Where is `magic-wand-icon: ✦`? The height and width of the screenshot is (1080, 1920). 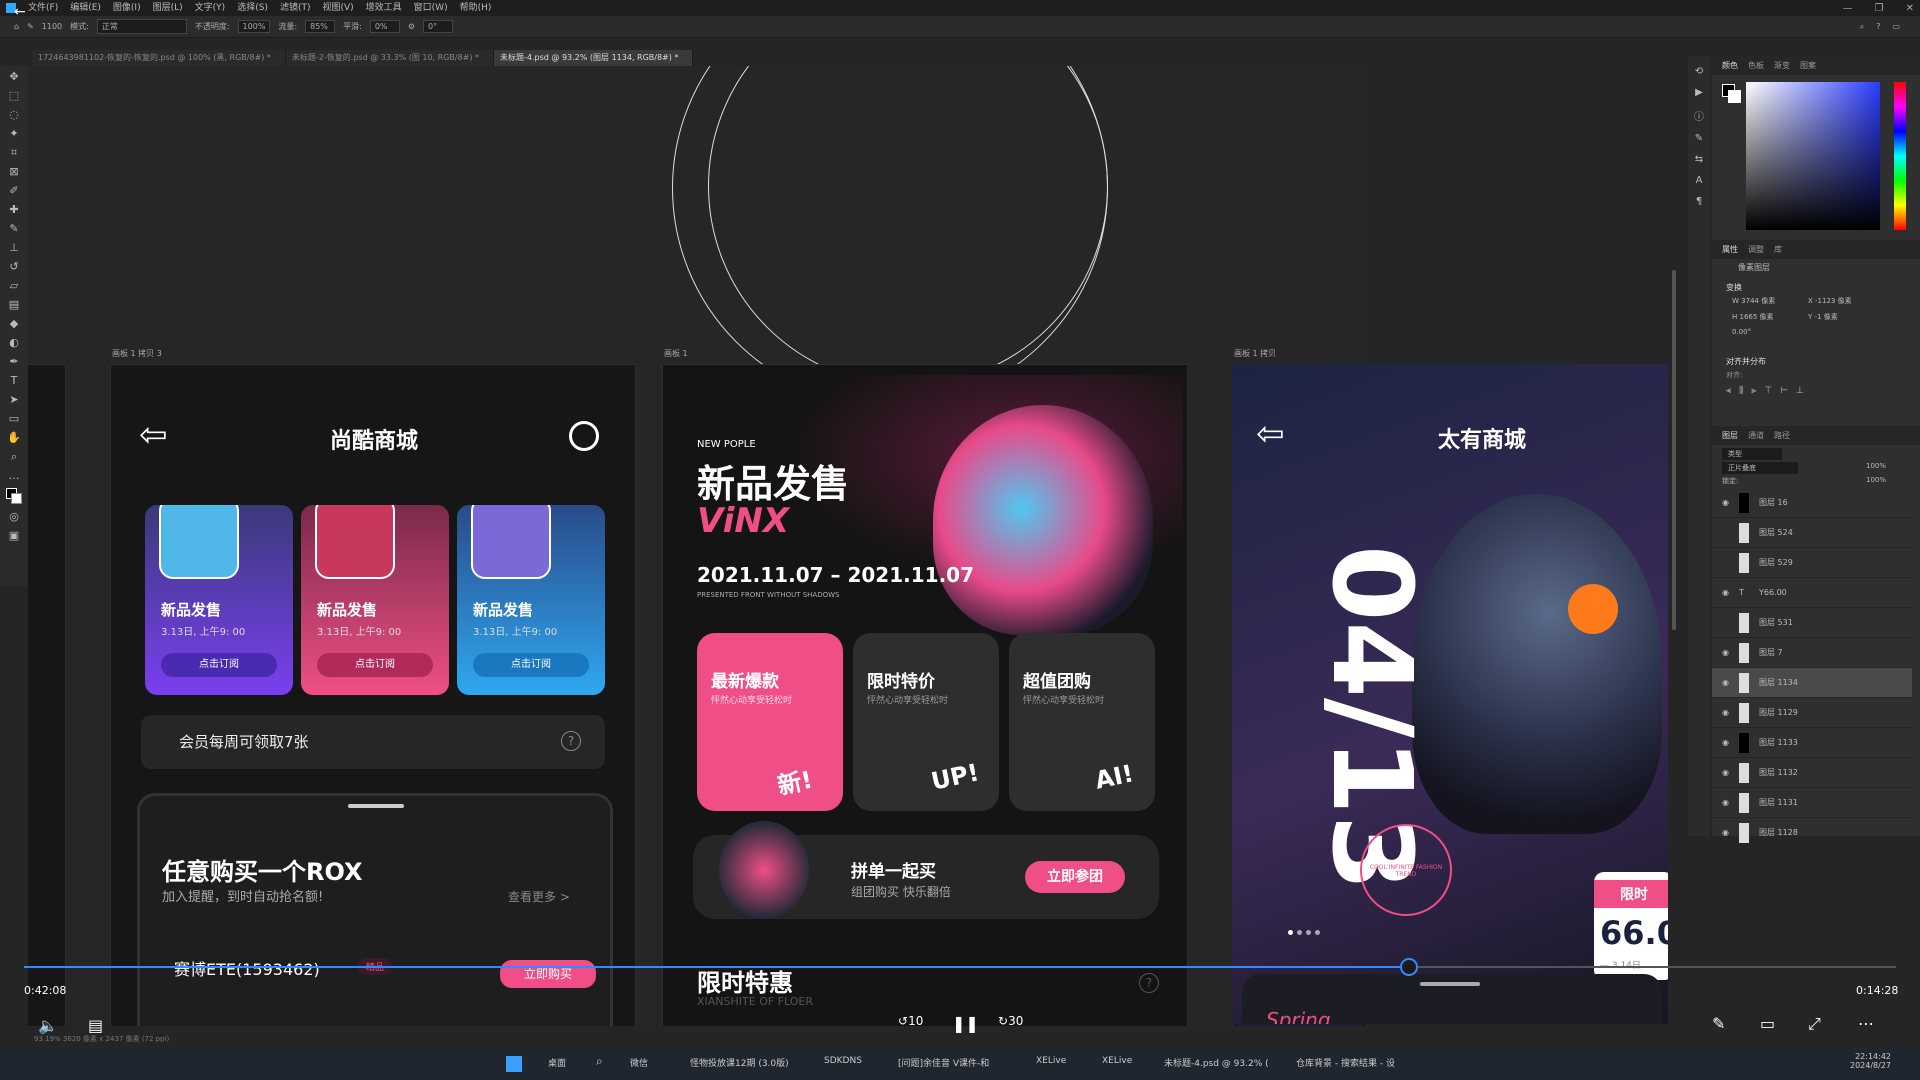 magic-wand-icon: ✦ is located at coordinates (14, 133).